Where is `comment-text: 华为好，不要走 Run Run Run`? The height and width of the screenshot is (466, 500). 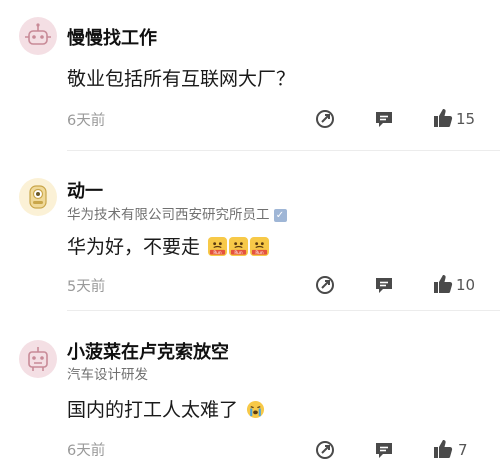 comment-text: 华为好，不要走 Run Run Run is located at coordinates (168, 245).